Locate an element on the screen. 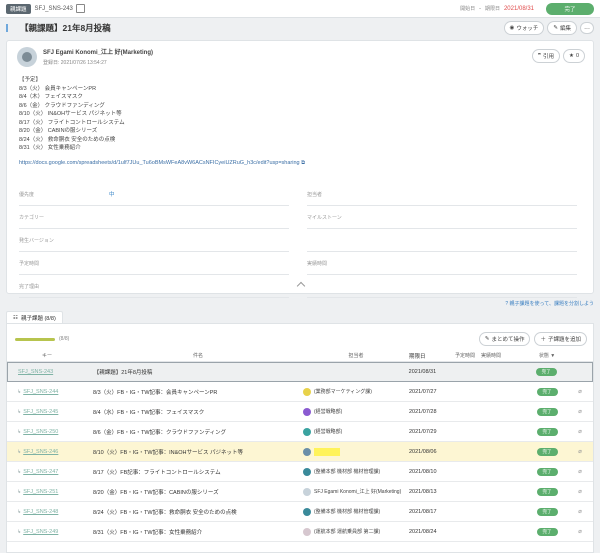  table-row: SFJ_SNS-243 【親課題】21年8月投稿 2021/08/31 完了 is located at coordinates (300, 372).